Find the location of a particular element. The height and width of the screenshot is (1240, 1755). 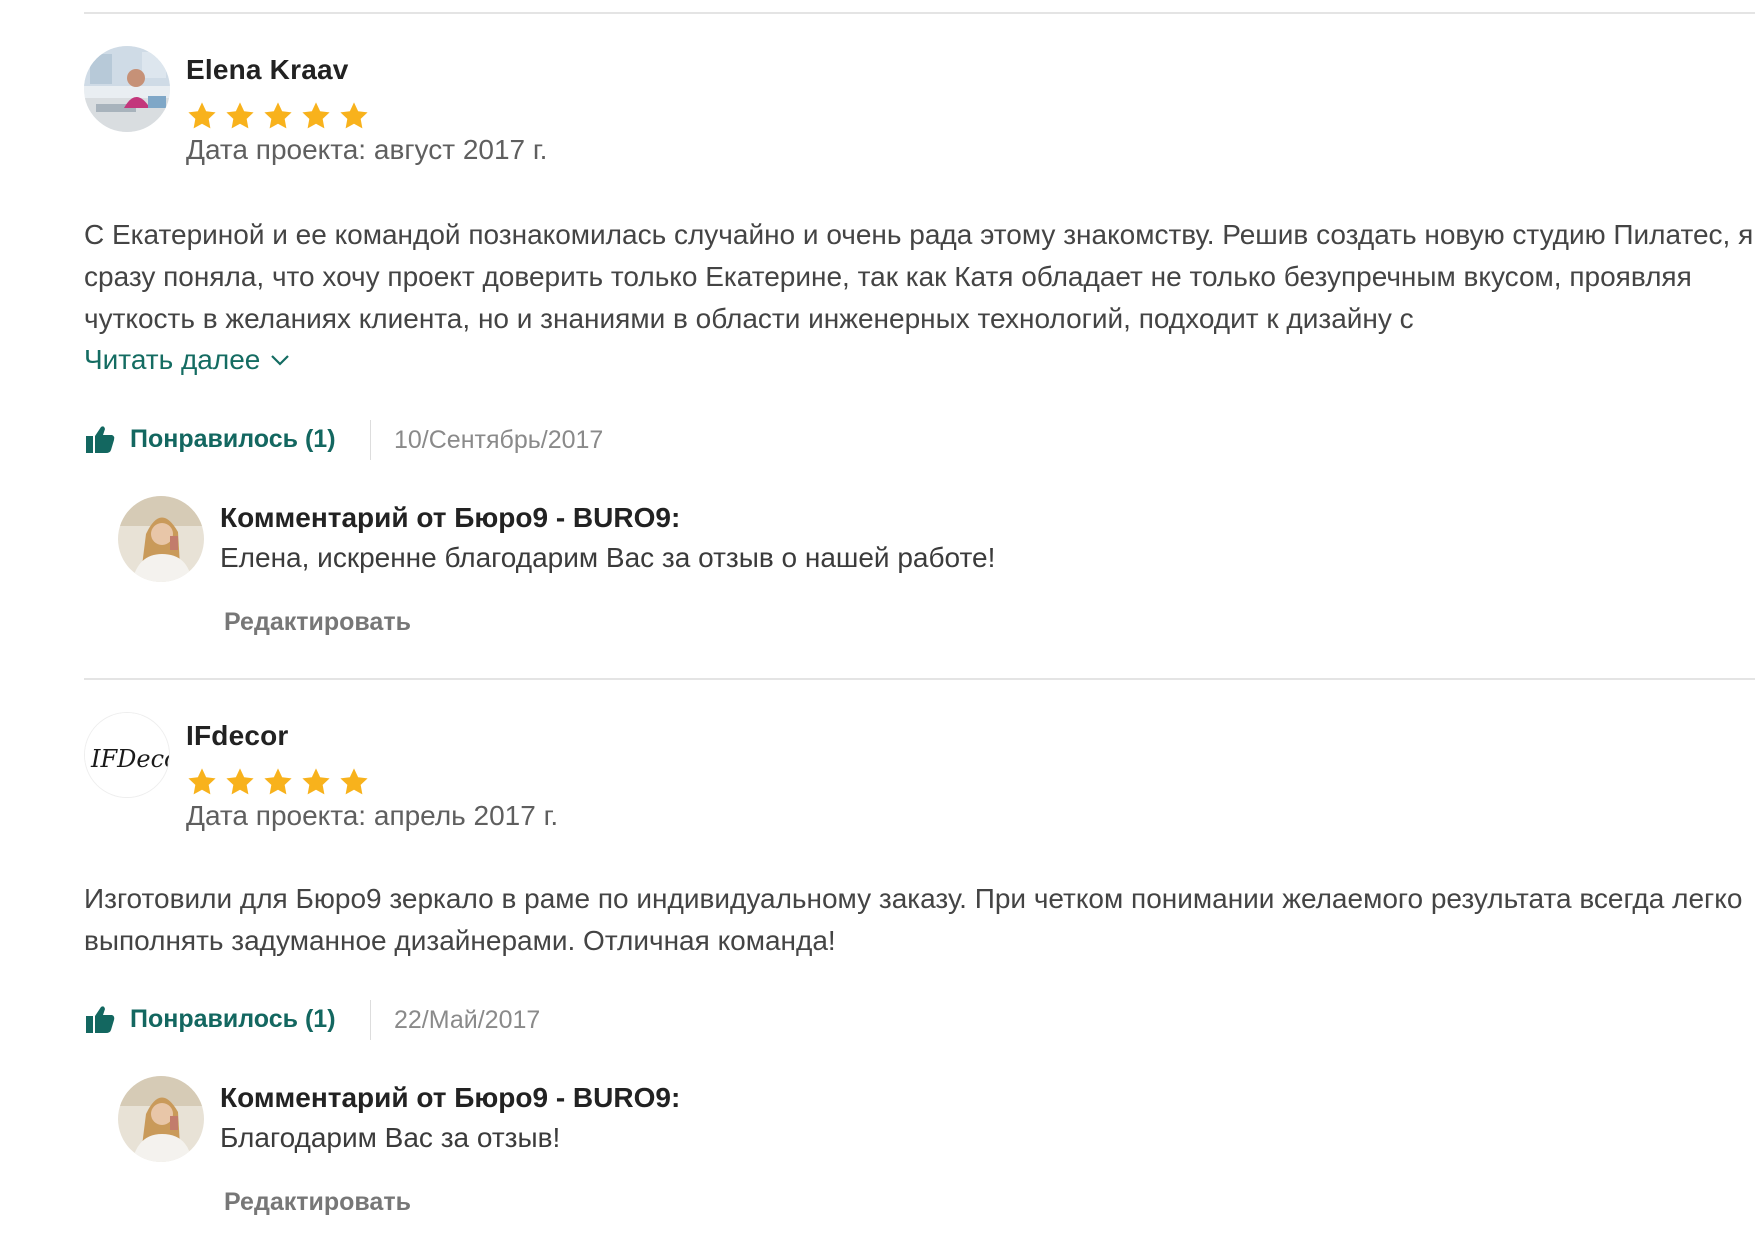

project-date: Дата проекта: апрель 2017 г. is located at coordinates (372, 815).